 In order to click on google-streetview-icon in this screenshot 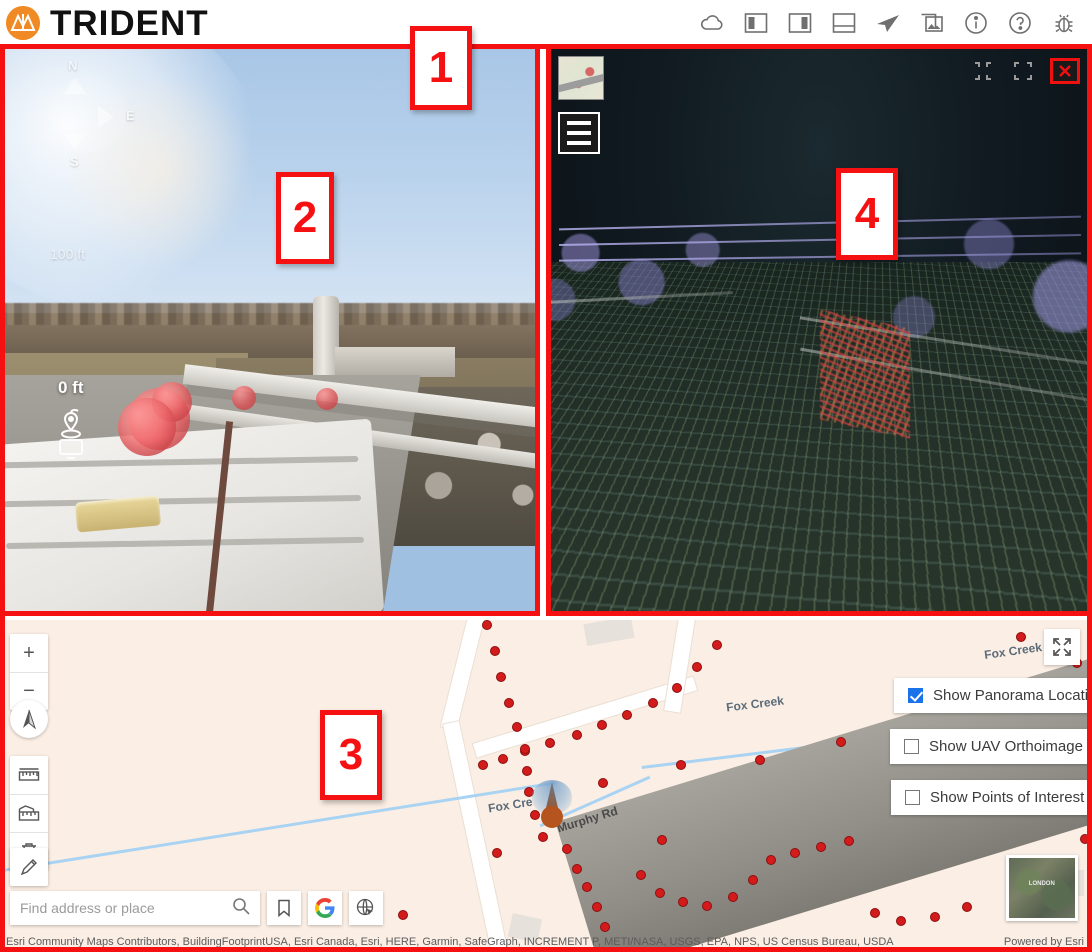, I will do `click(325, 908)`.